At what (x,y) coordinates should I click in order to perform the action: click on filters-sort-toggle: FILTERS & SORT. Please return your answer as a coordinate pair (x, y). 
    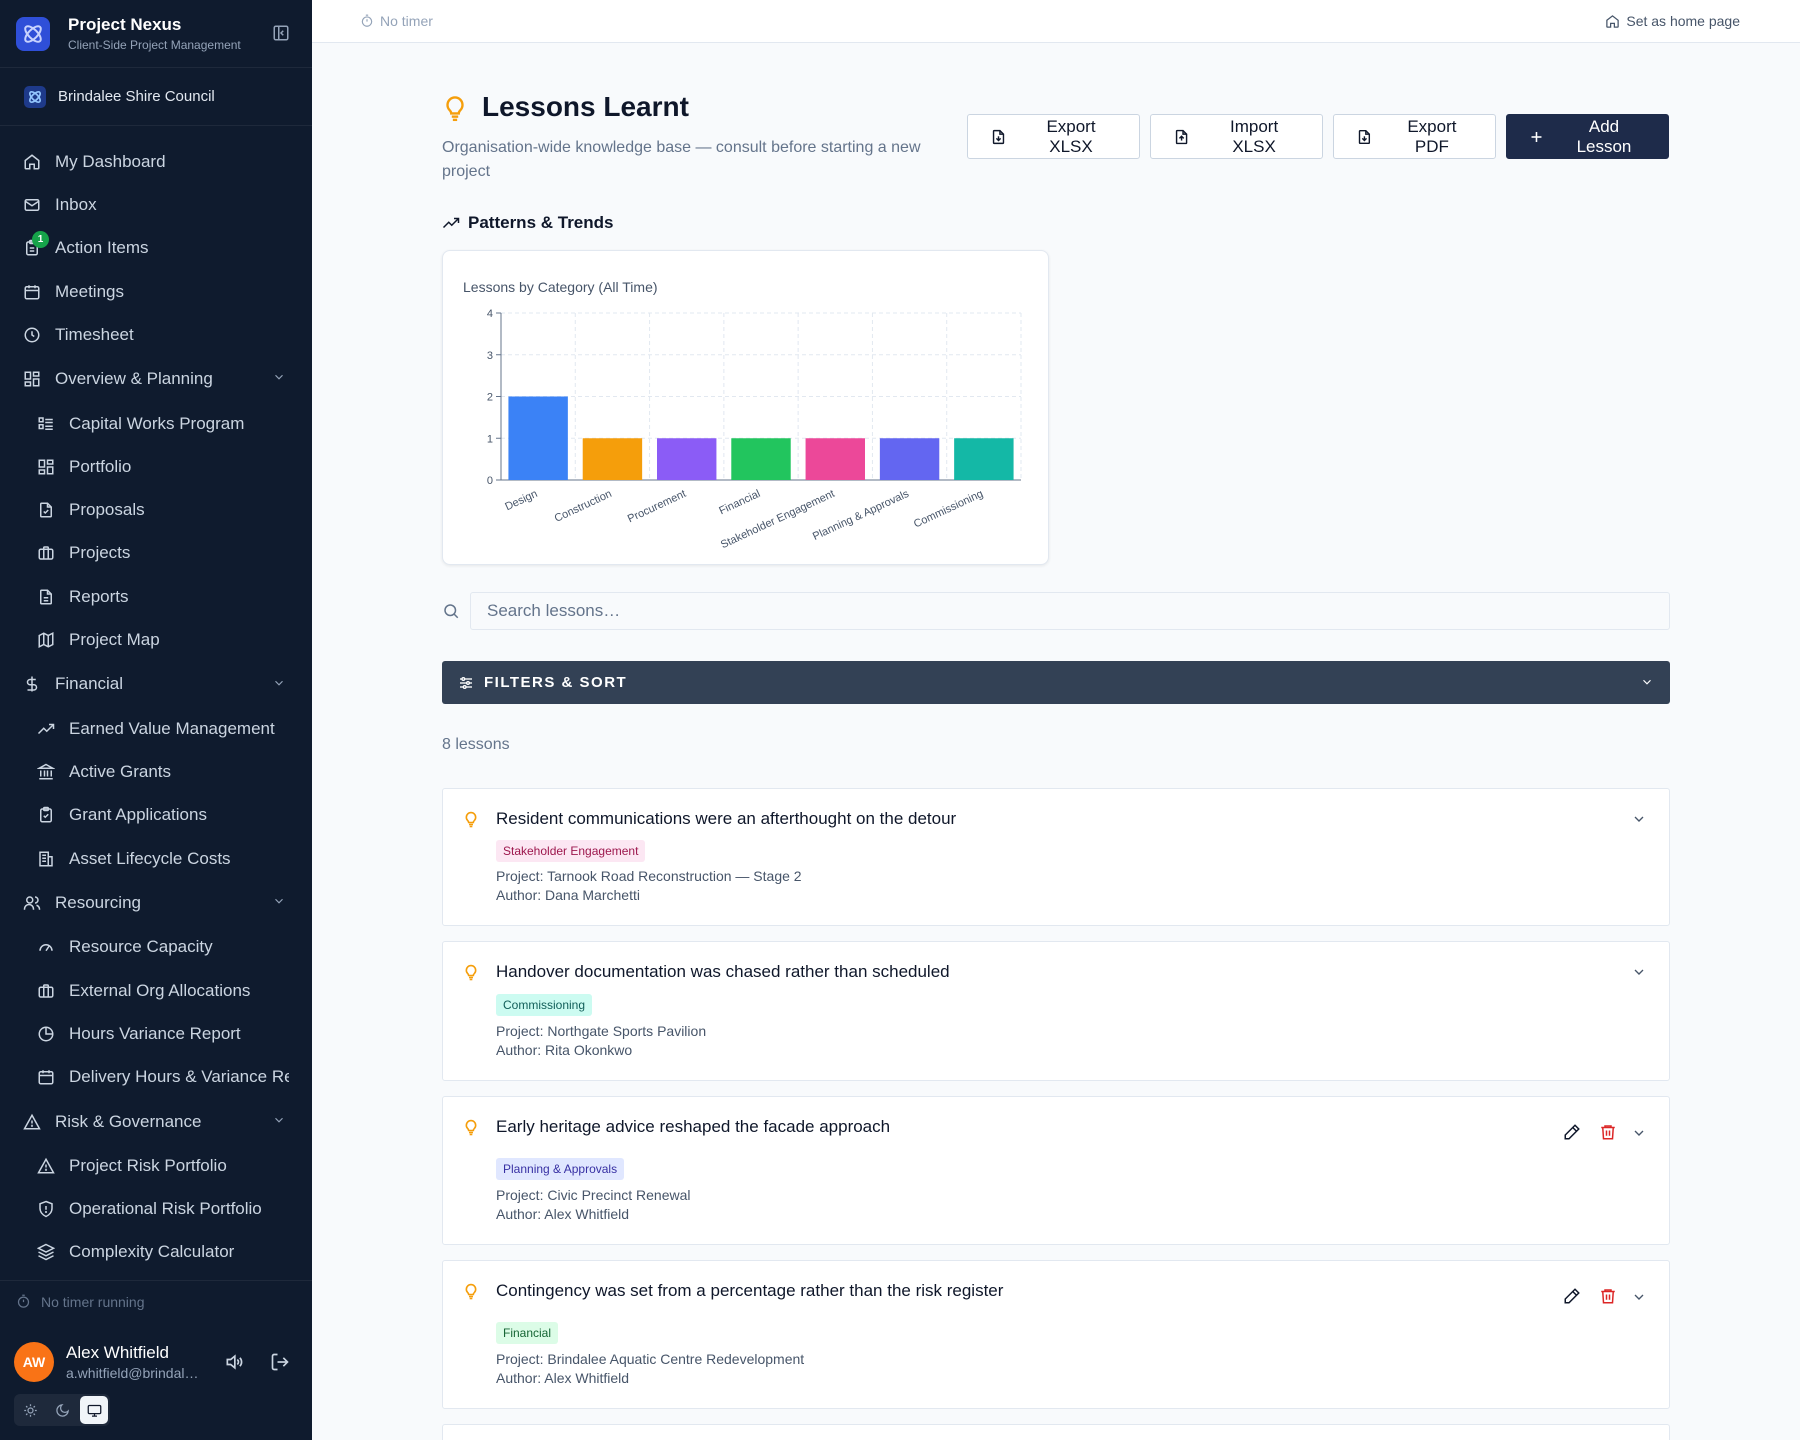
    Looking at the image, I should click on (1056, 682).